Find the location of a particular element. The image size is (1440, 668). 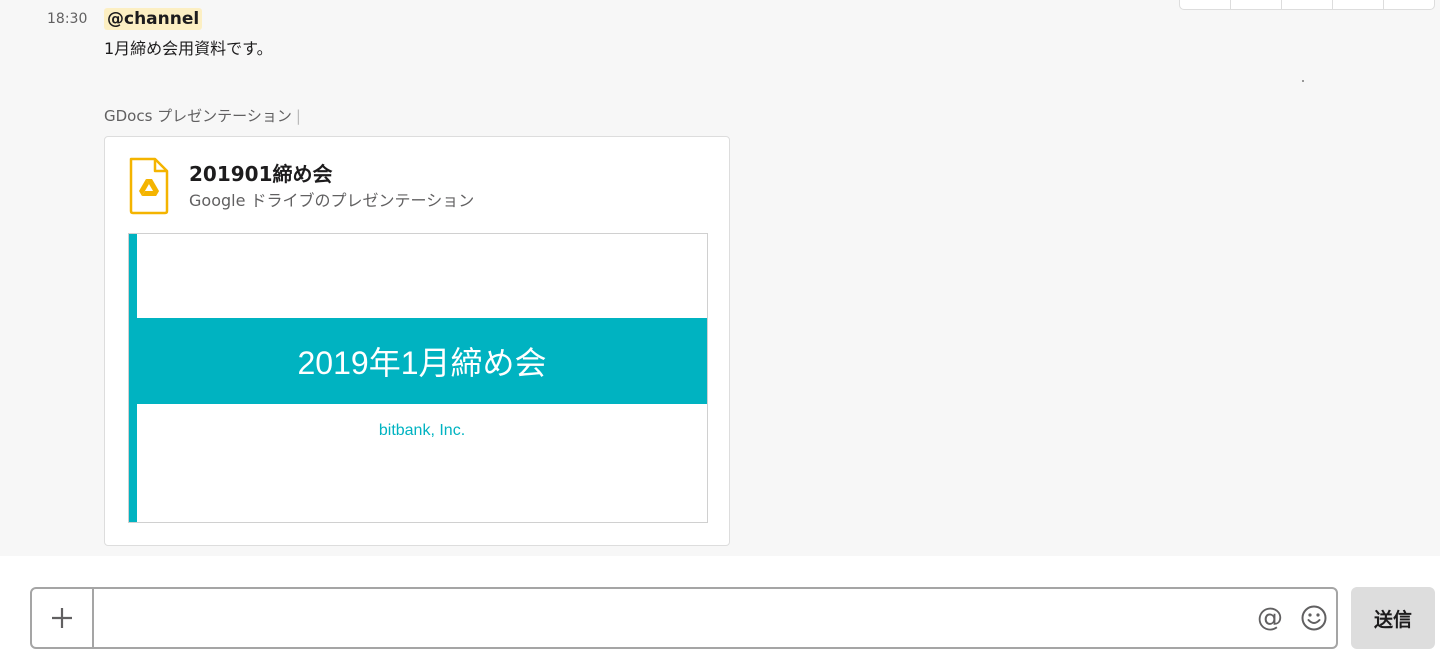

channel-mention: @channel is located at coordinates (153, 19).